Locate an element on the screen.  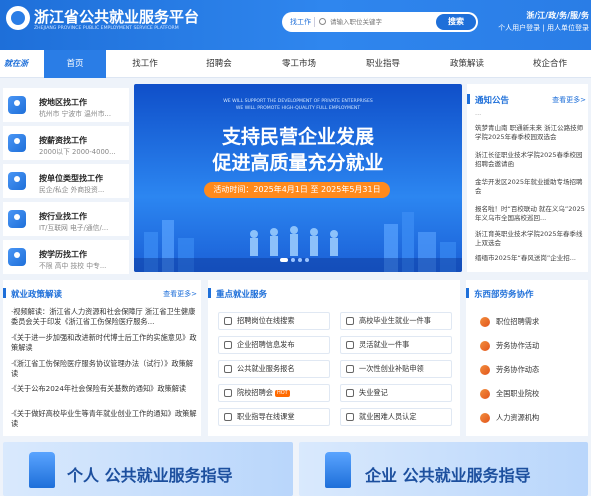
site-title: 浙江省公共就业服务平台 is located at coordinates (116, 16).